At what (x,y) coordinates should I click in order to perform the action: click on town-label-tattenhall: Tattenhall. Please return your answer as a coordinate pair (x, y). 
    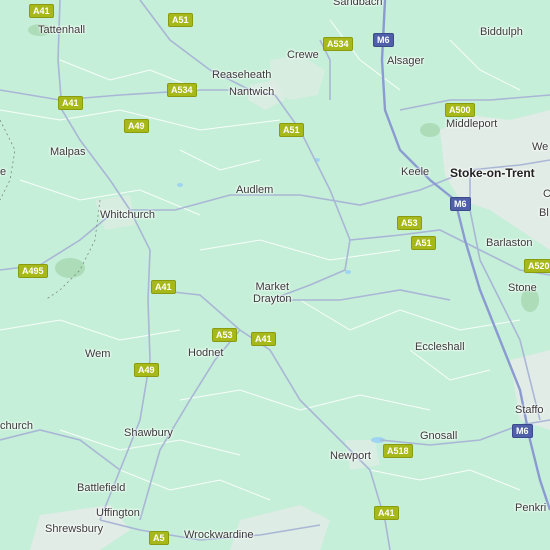
    Looking at the image, I should click on (61, 30).